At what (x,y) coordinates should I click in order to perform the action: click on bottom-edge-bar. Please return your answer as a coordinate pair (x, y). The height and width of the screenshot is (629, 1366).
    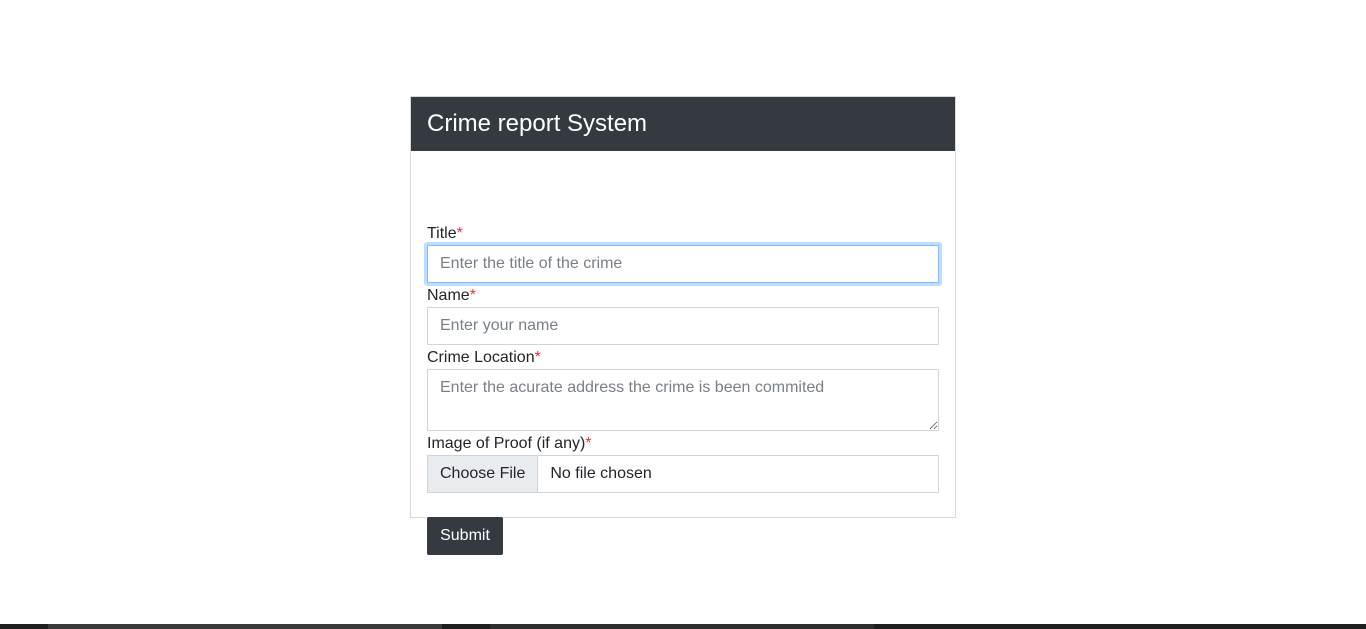
    Looking at the image, I should click on (683, 626).